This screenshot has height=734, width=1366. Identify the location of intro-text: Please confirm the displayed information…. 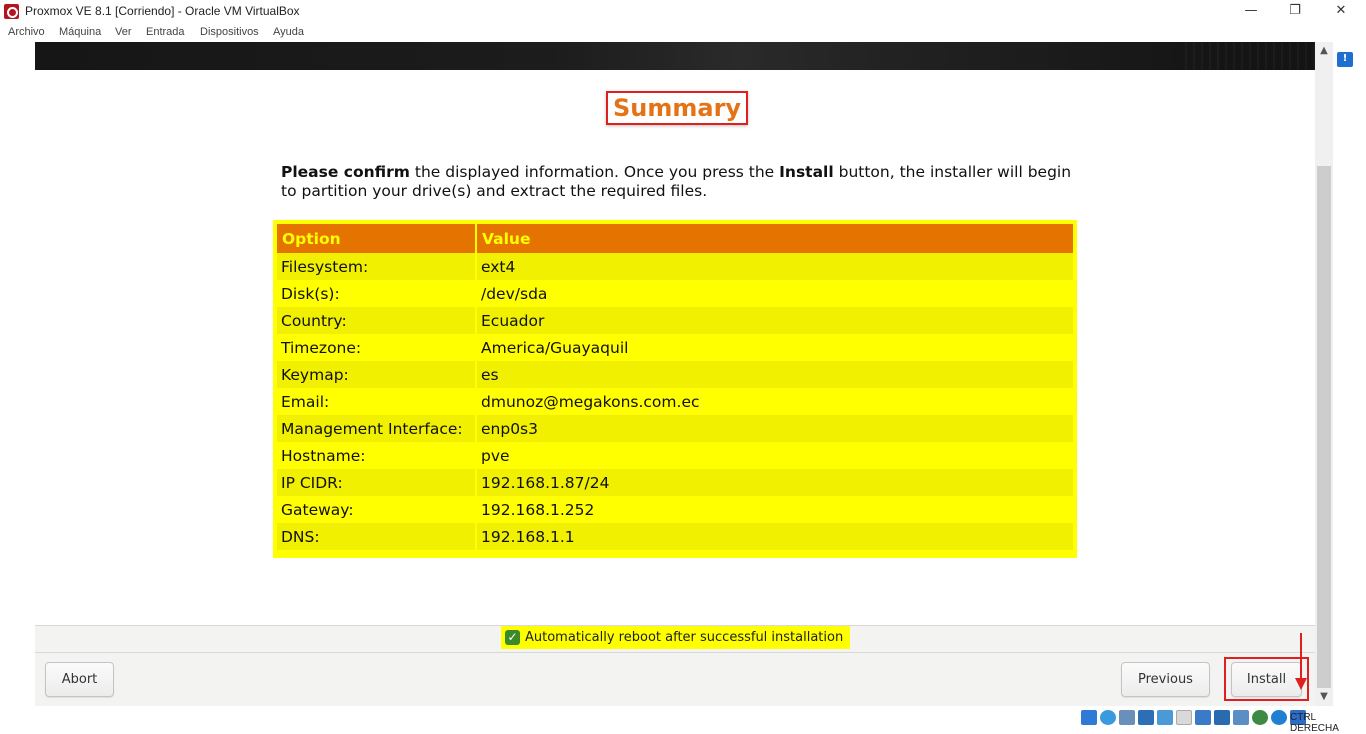
(681, 182).